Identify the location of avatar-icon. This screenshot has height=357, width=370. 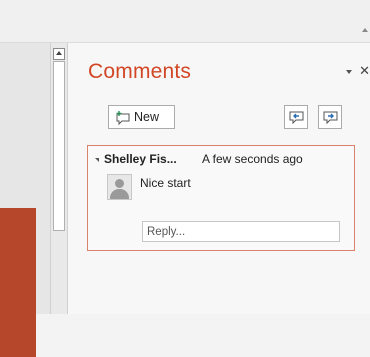
(119, 187).